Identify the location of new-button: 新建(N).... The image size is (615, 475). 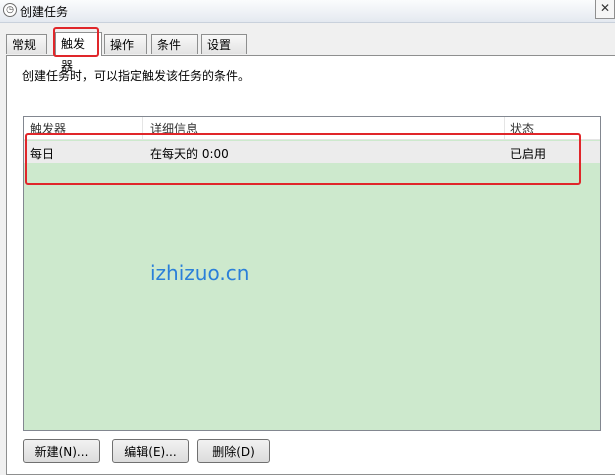
(61, 451).